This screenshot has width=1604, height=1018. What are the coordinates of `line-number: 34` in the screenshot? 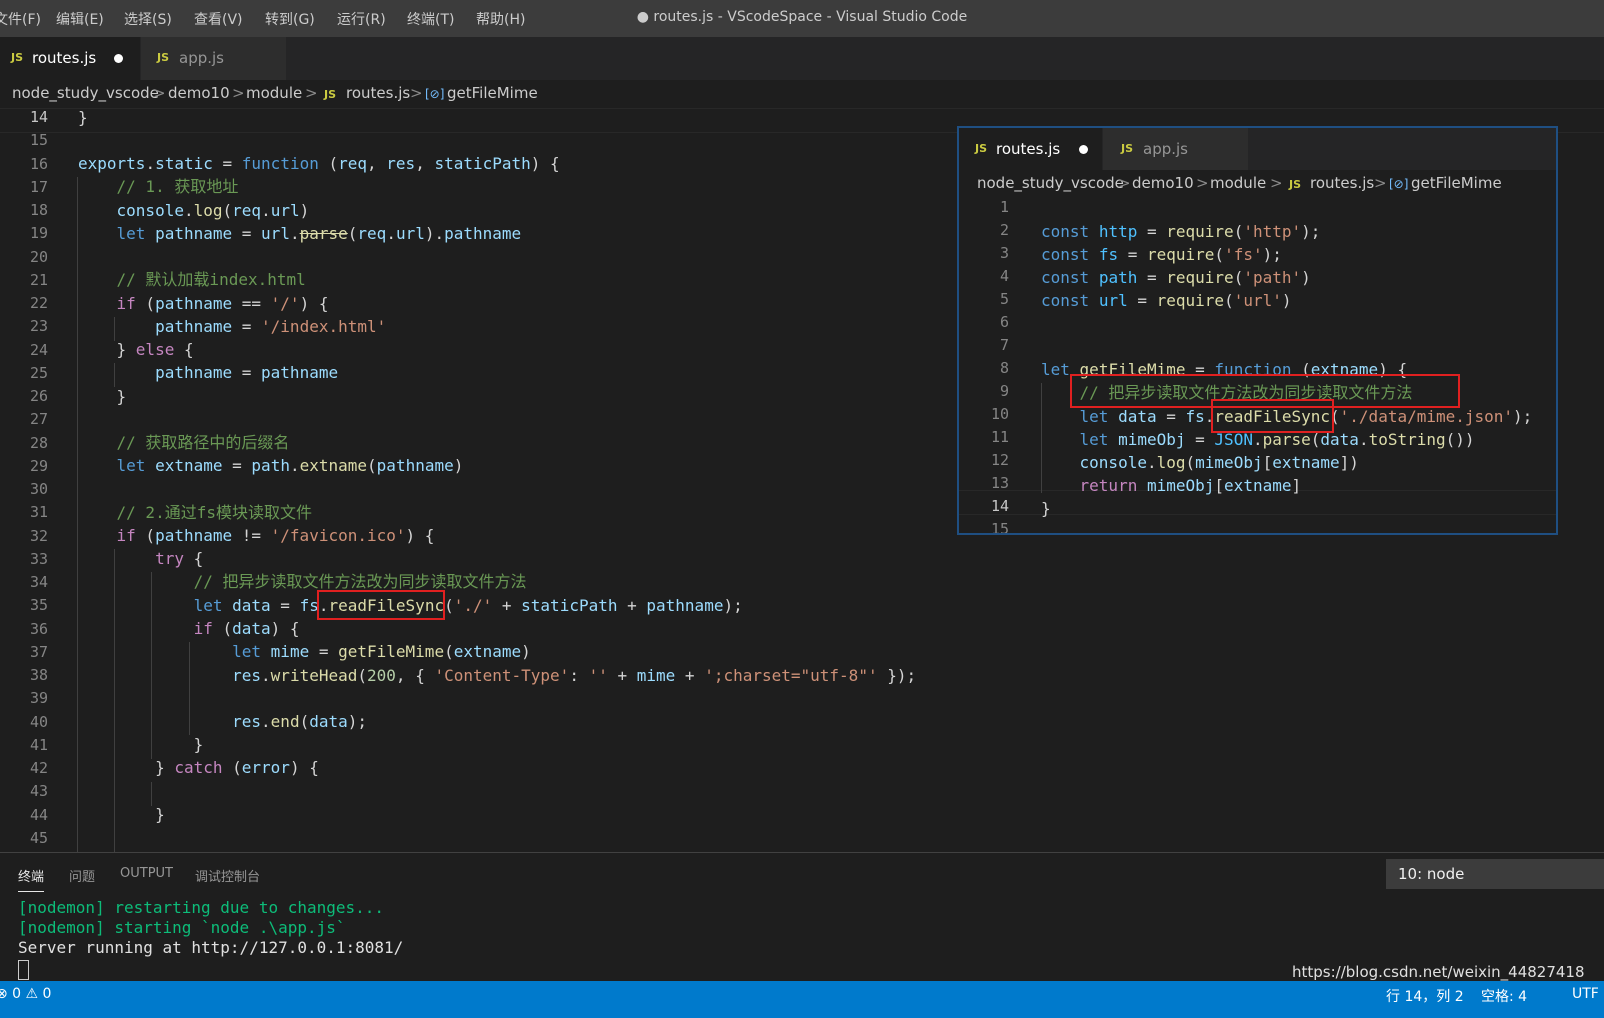 It's located at (38, 582).